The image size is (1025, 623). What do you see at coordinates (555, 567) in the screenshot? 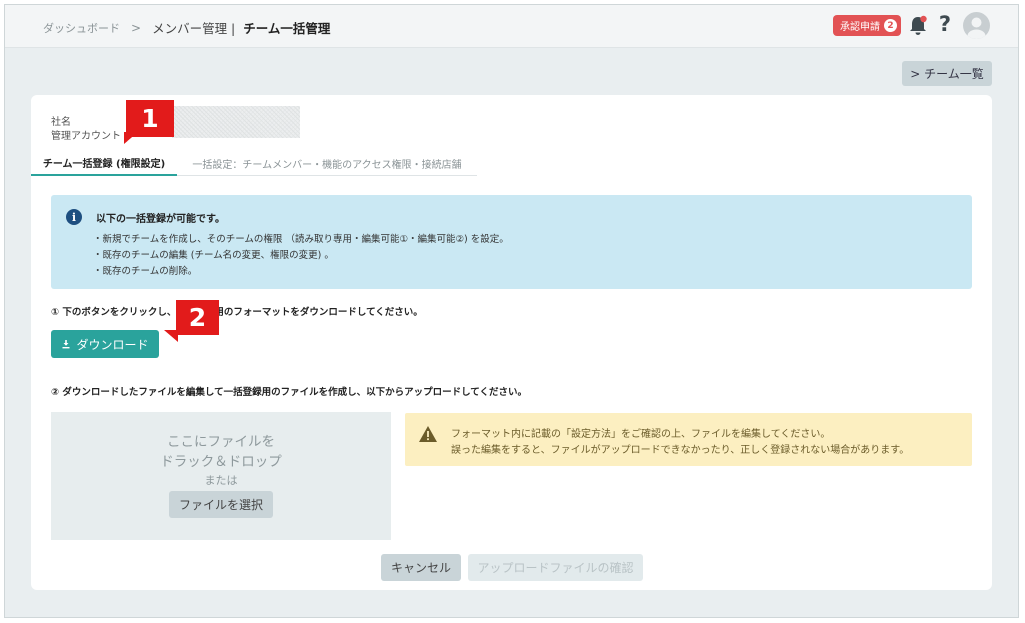
I see `confirm-upload-button: アップロードファイルの確認` at bounding box center [555, 567].